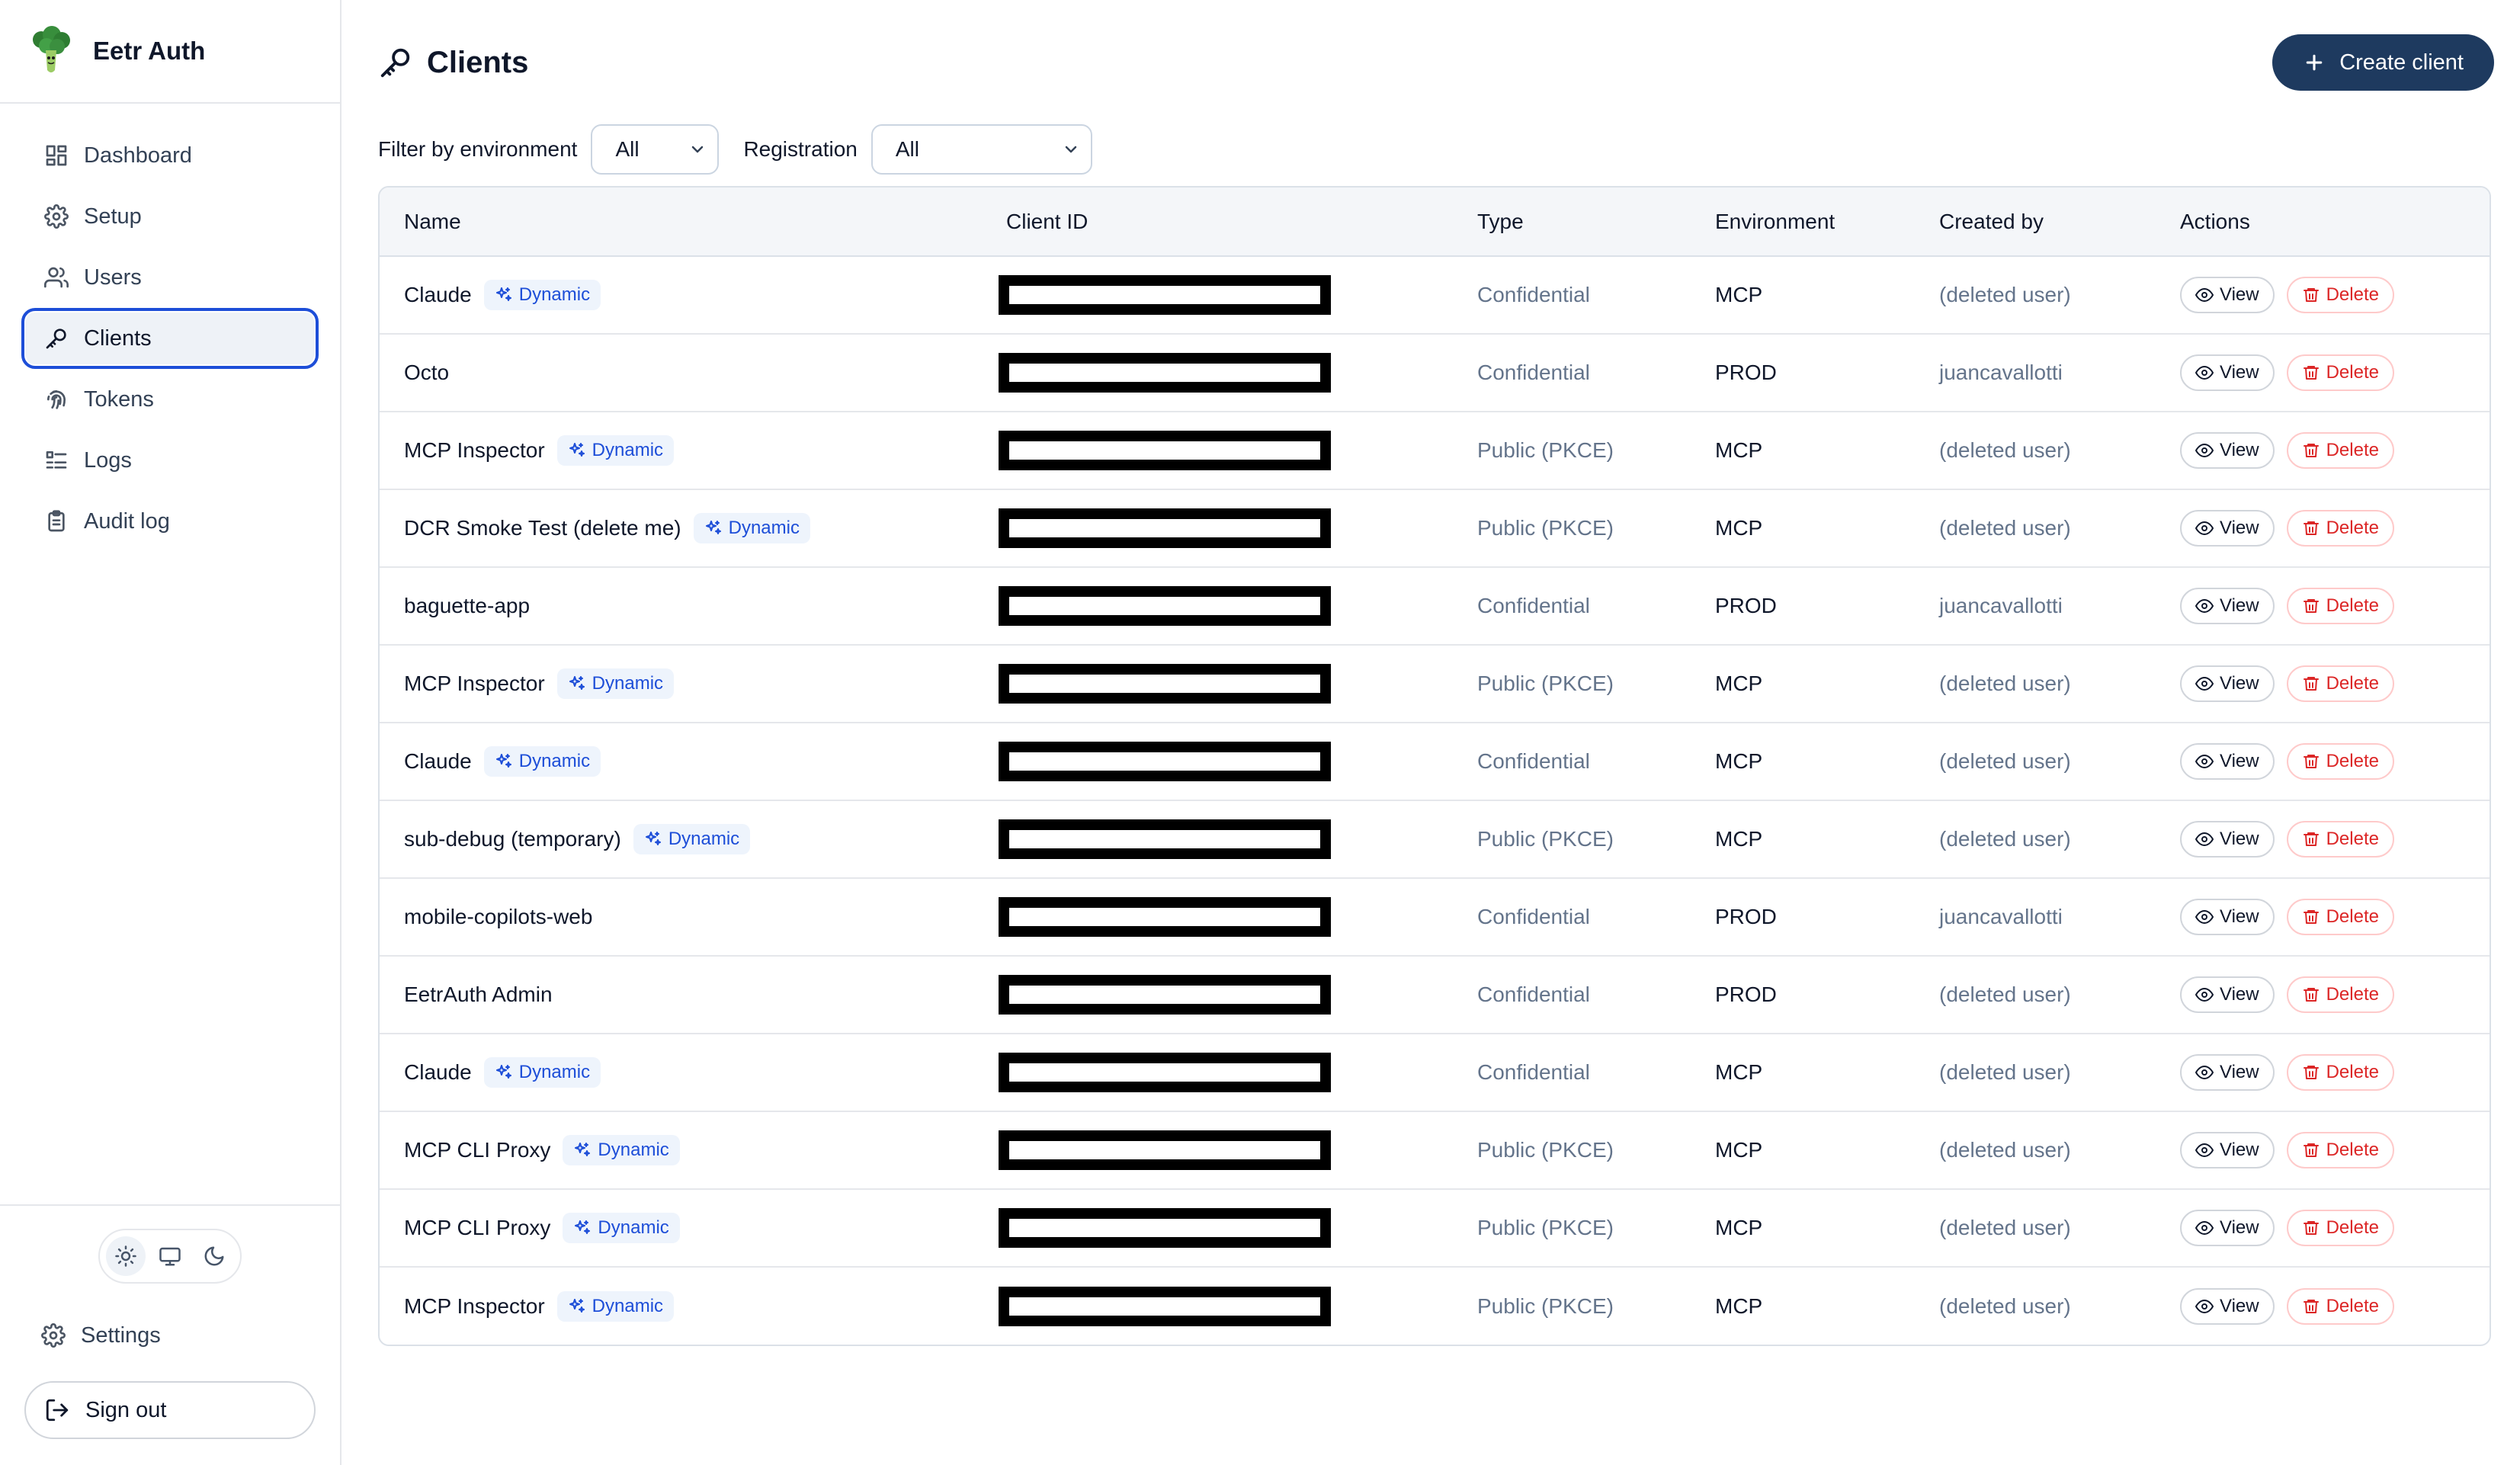  What do you see at coordinates (170, 155) in the screenshot?
I see `sidebar-item-dashboard: Dashboard` at bounding box center [170, 155].